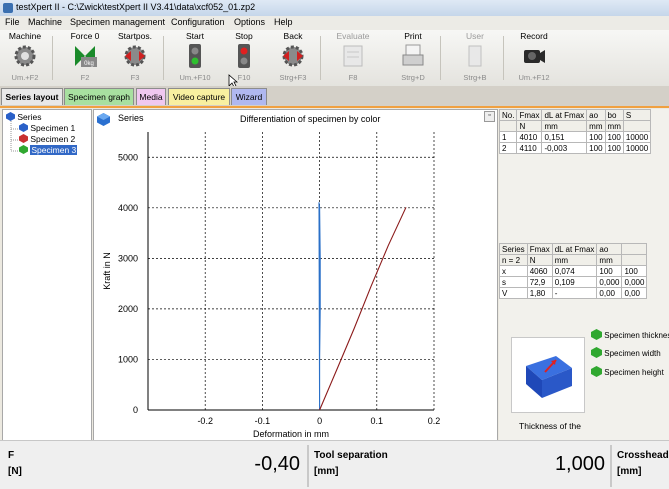 The width and height of the screenshot is (669, 489). What do you see at coordinates (249, 96) in the screenshot?
I see `tab-wizard: Wizard` at bounding box center [249, 96].